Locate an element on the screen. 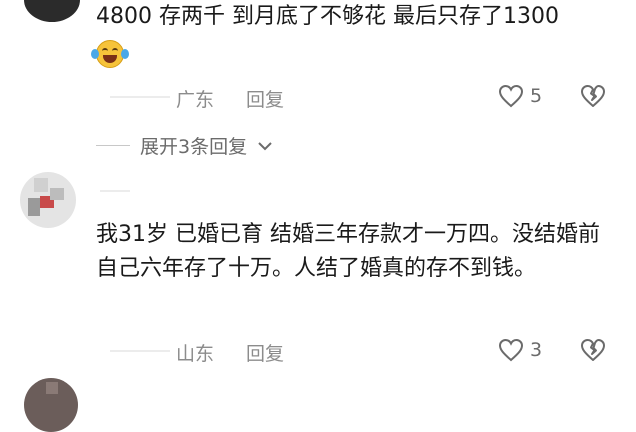 This screenshot has height=432, width=636. like-button: 5 is located at coordinates (520, 96).